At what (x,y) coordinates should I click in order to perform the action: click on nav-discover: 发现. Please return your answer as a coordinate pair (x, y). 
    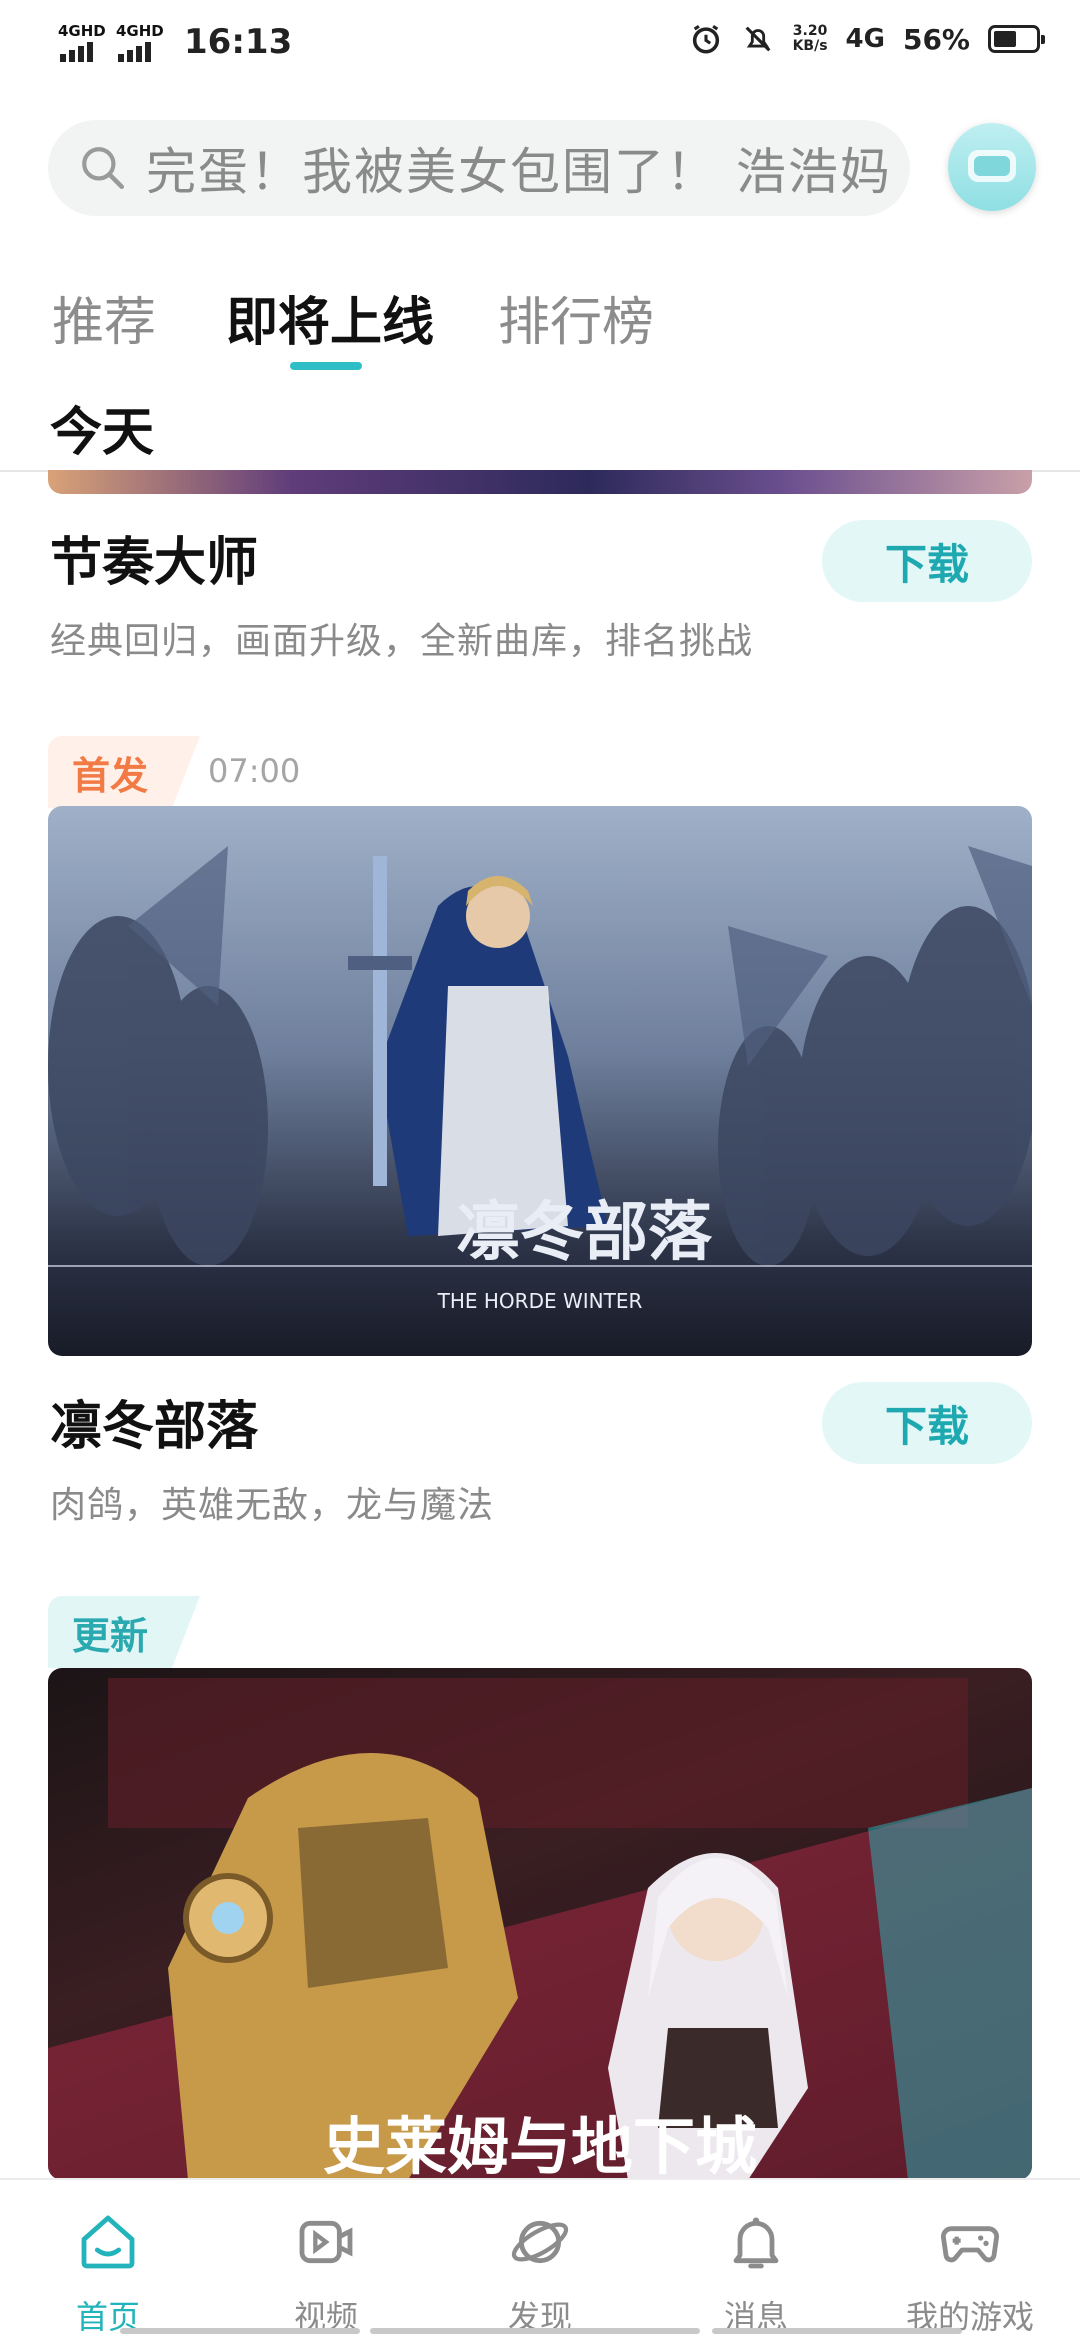
    Looking at the image, I should click on (540, 2274).